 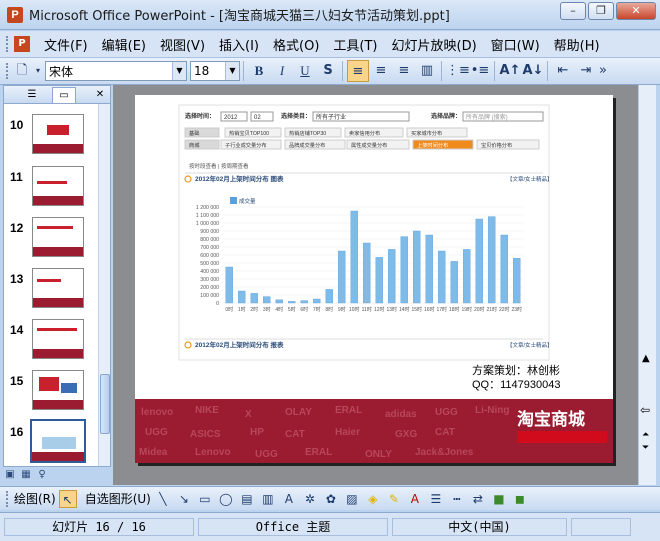 I want to click on align-right-icon: ≡, so click(x=404, y=71).